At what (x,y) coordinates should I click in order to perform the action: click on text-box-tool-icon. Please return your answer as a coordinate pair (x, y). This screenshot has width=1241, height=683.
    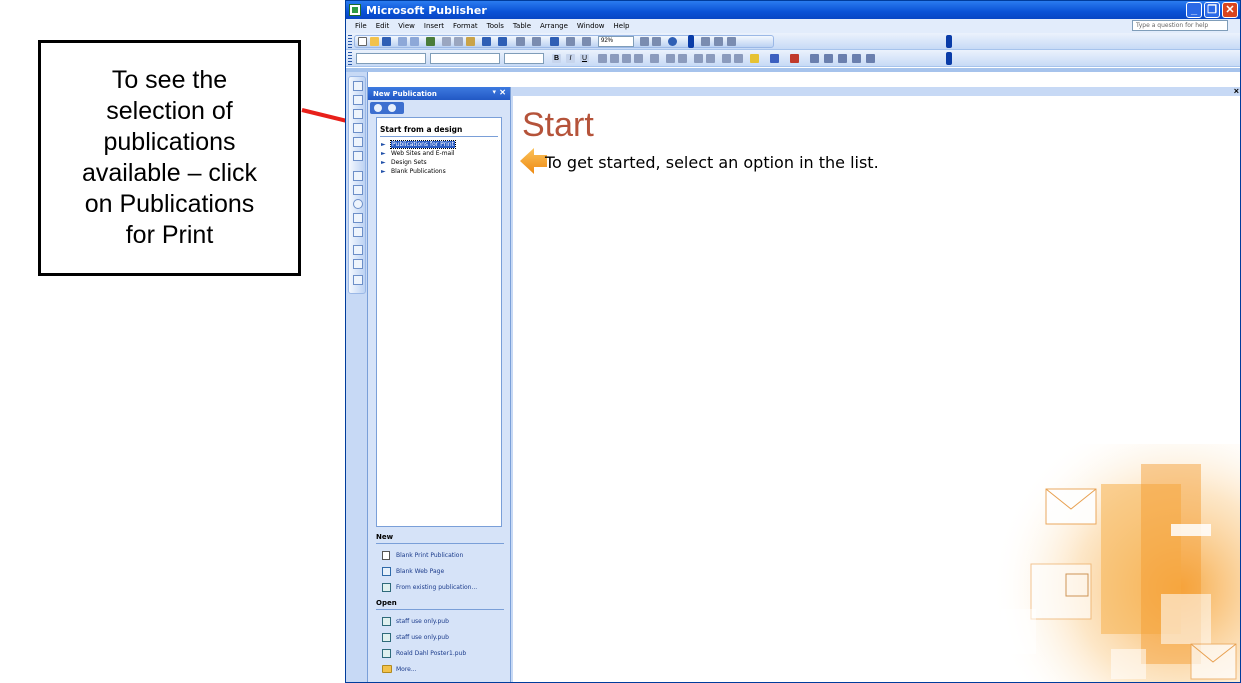
    Looking at the image, I should click on (358, 100).